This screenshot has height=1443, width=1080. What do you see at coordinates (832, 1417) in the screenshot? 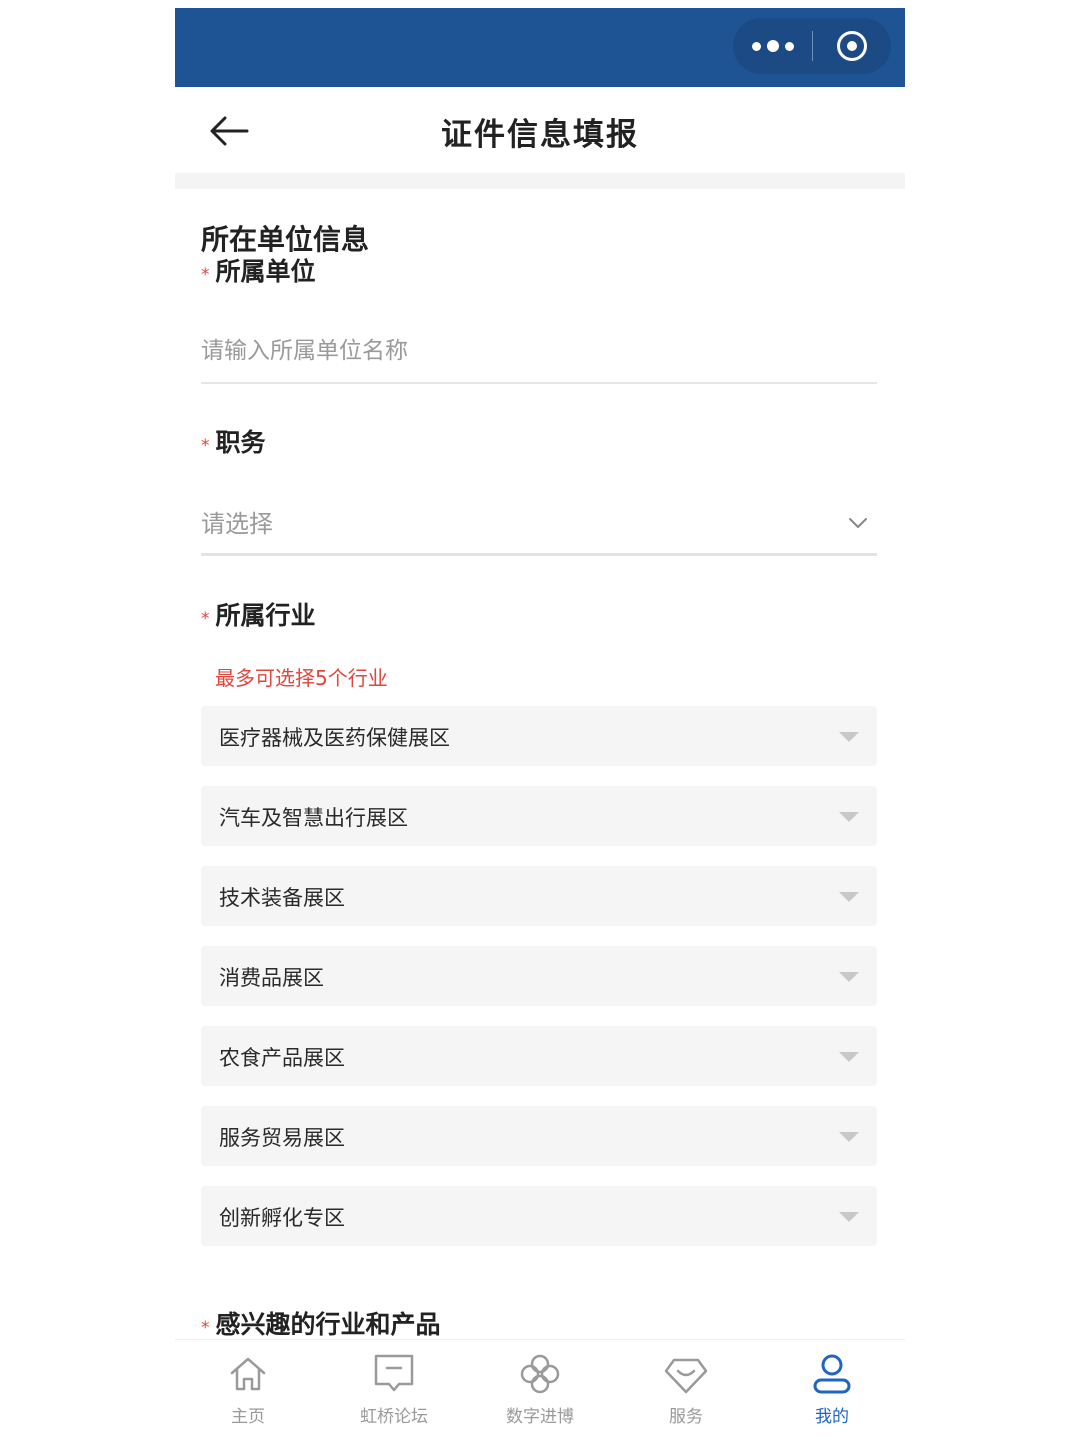
I see `tab-label: 我的` at bounding box center [832, 1417].